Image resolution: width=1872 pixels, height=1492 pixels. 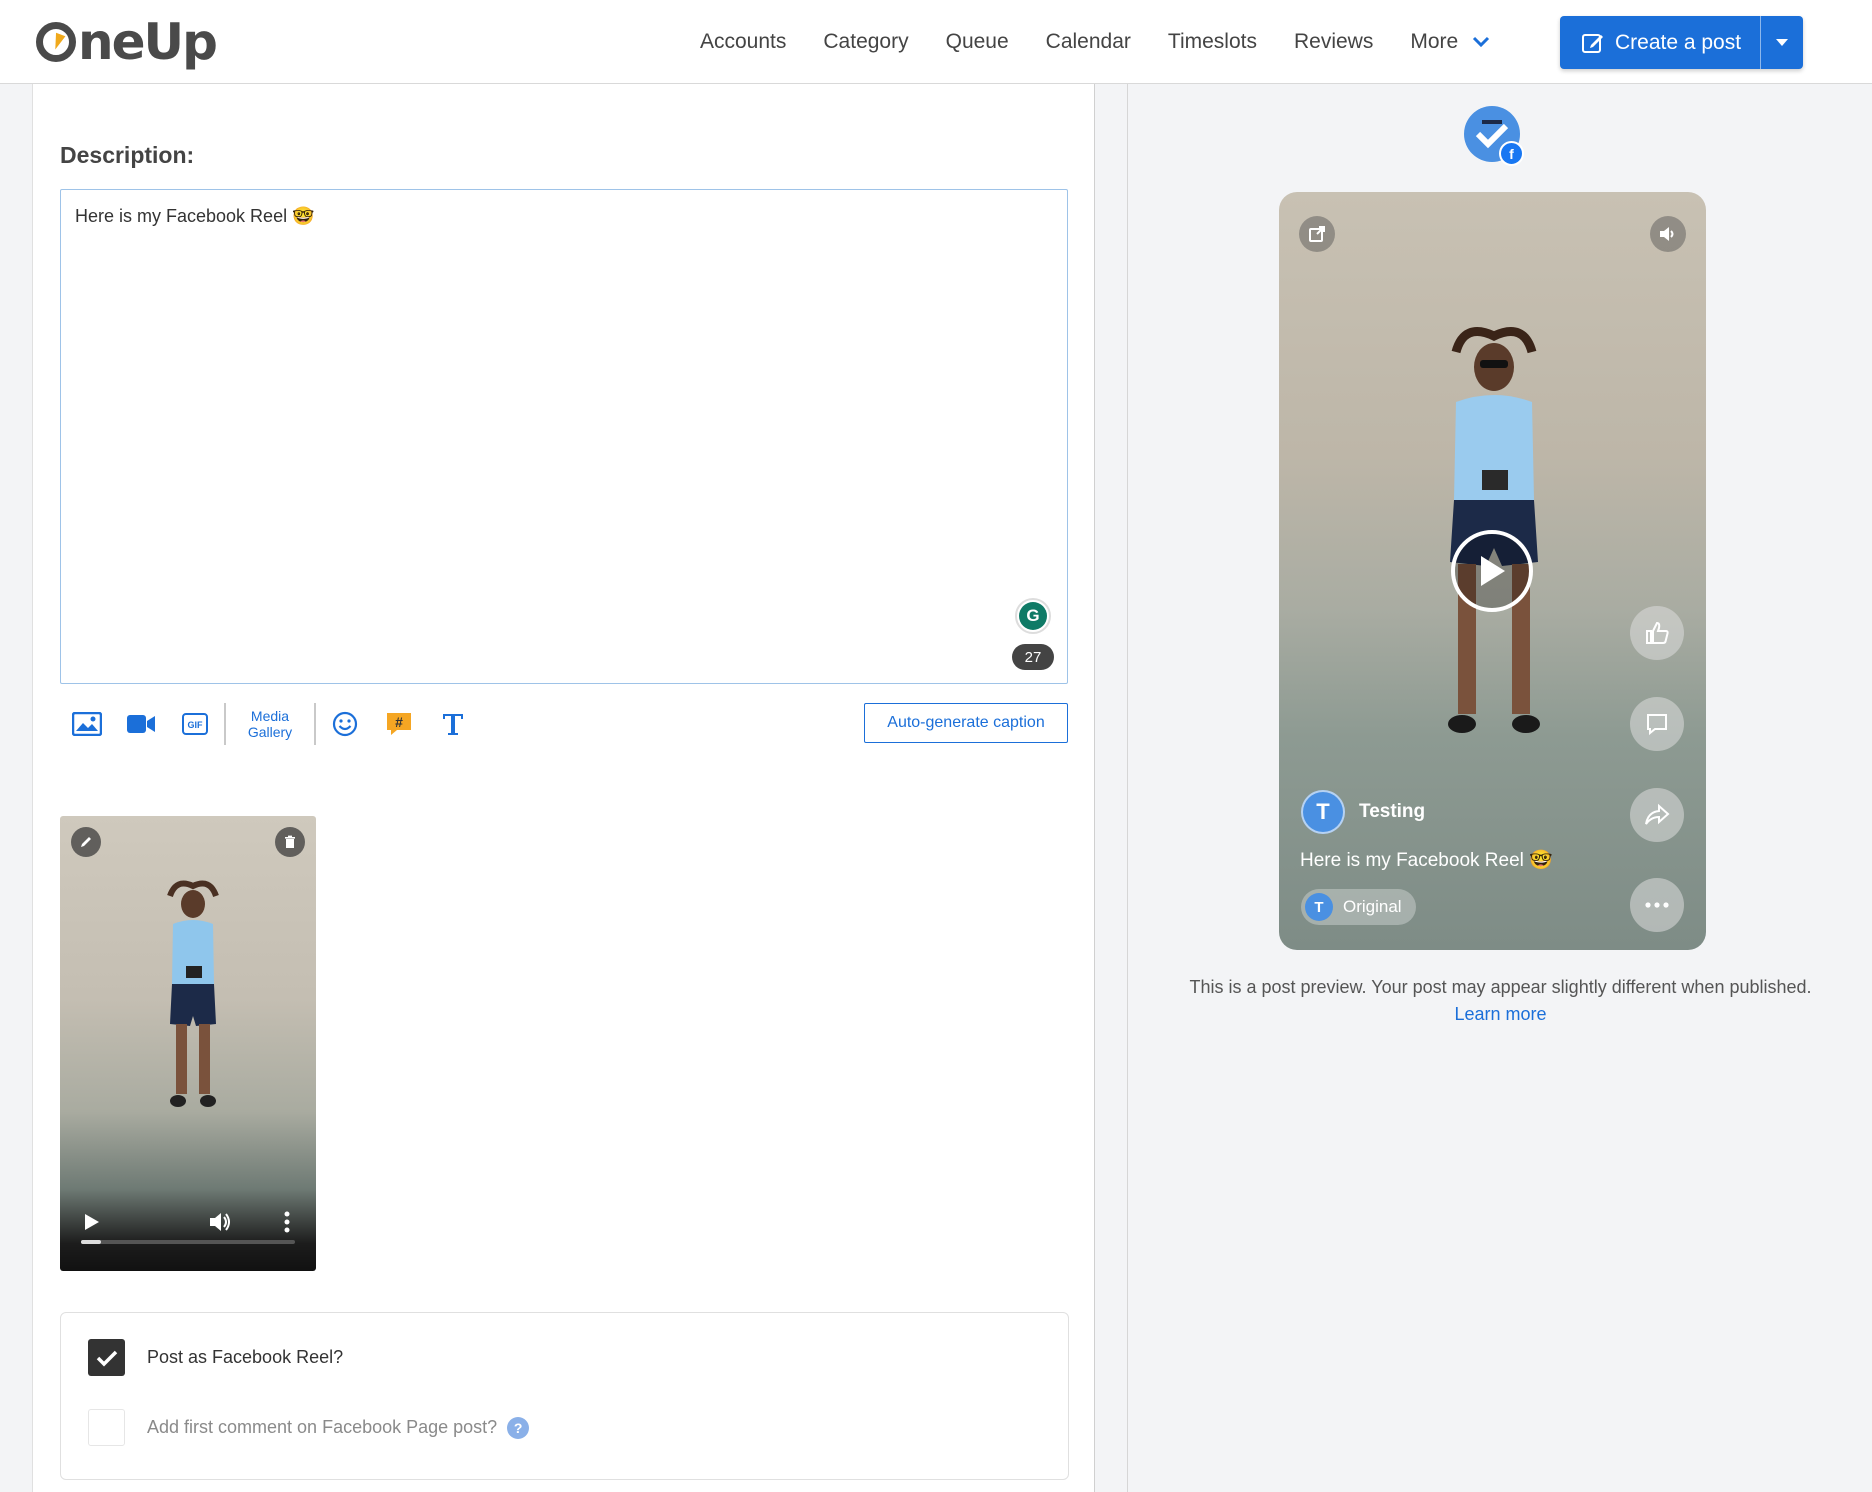 I want to click on post-as-reel-checkbox, so click(x=106, y=1357).